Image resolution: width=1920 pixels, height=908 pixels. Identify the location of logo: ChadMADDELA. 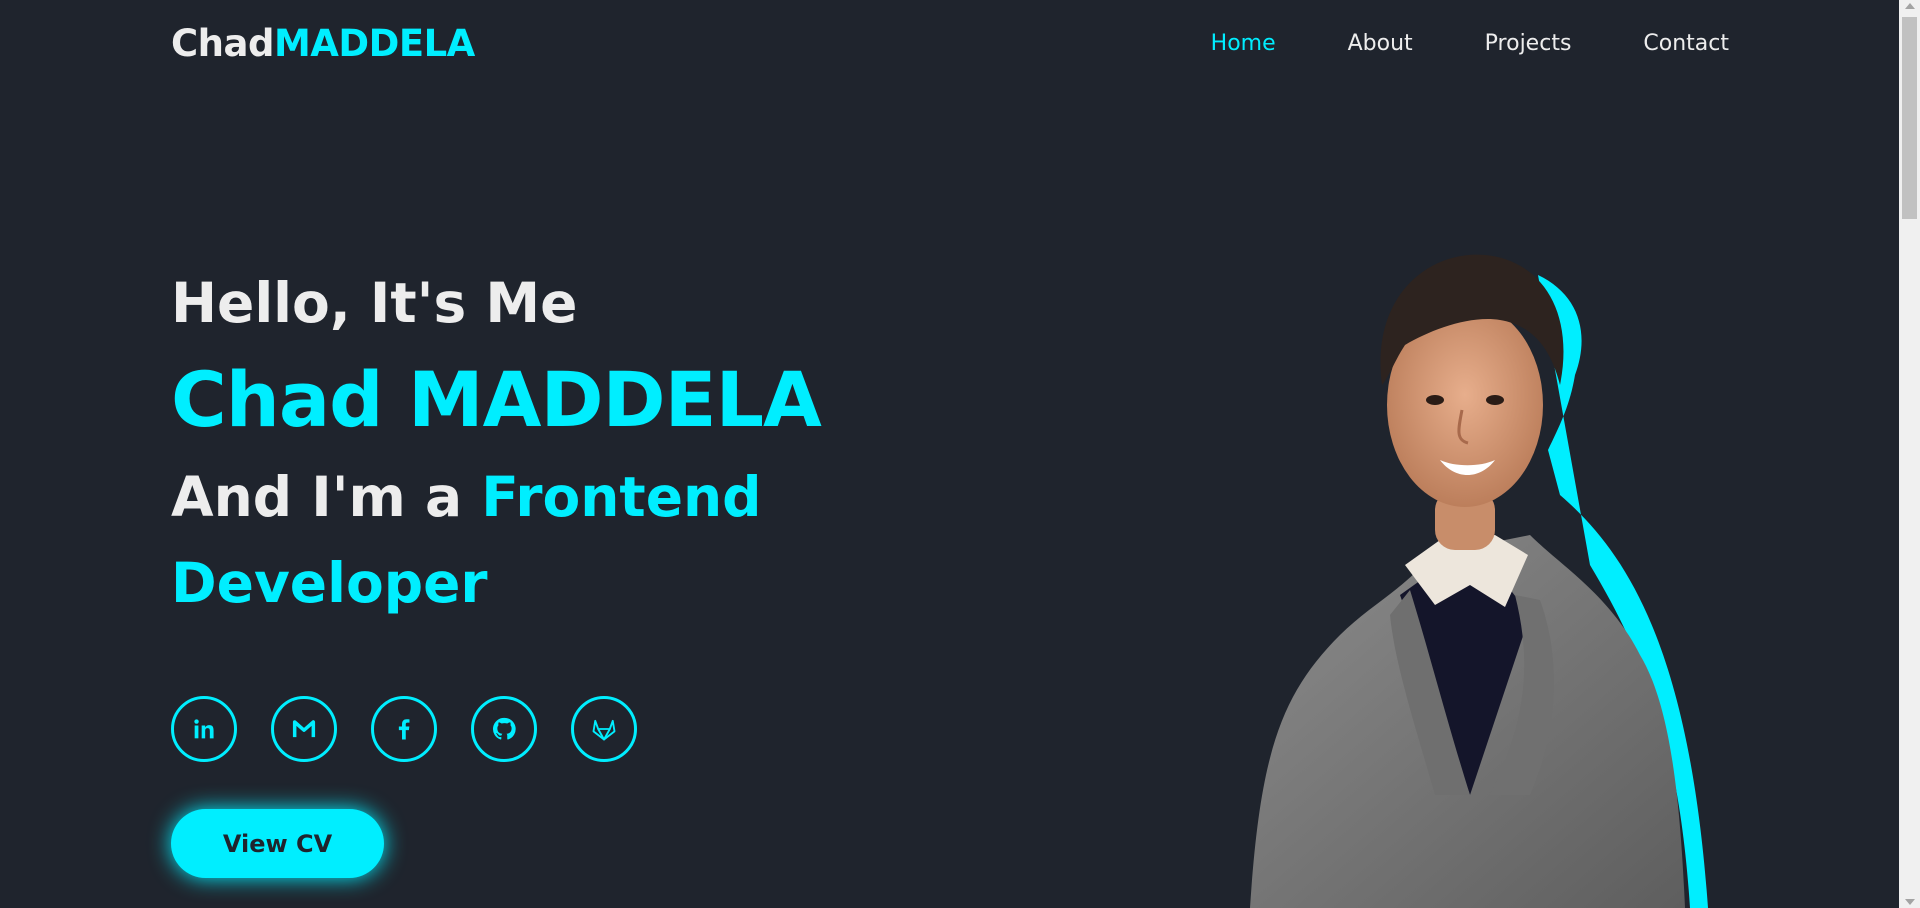
(323, 43).